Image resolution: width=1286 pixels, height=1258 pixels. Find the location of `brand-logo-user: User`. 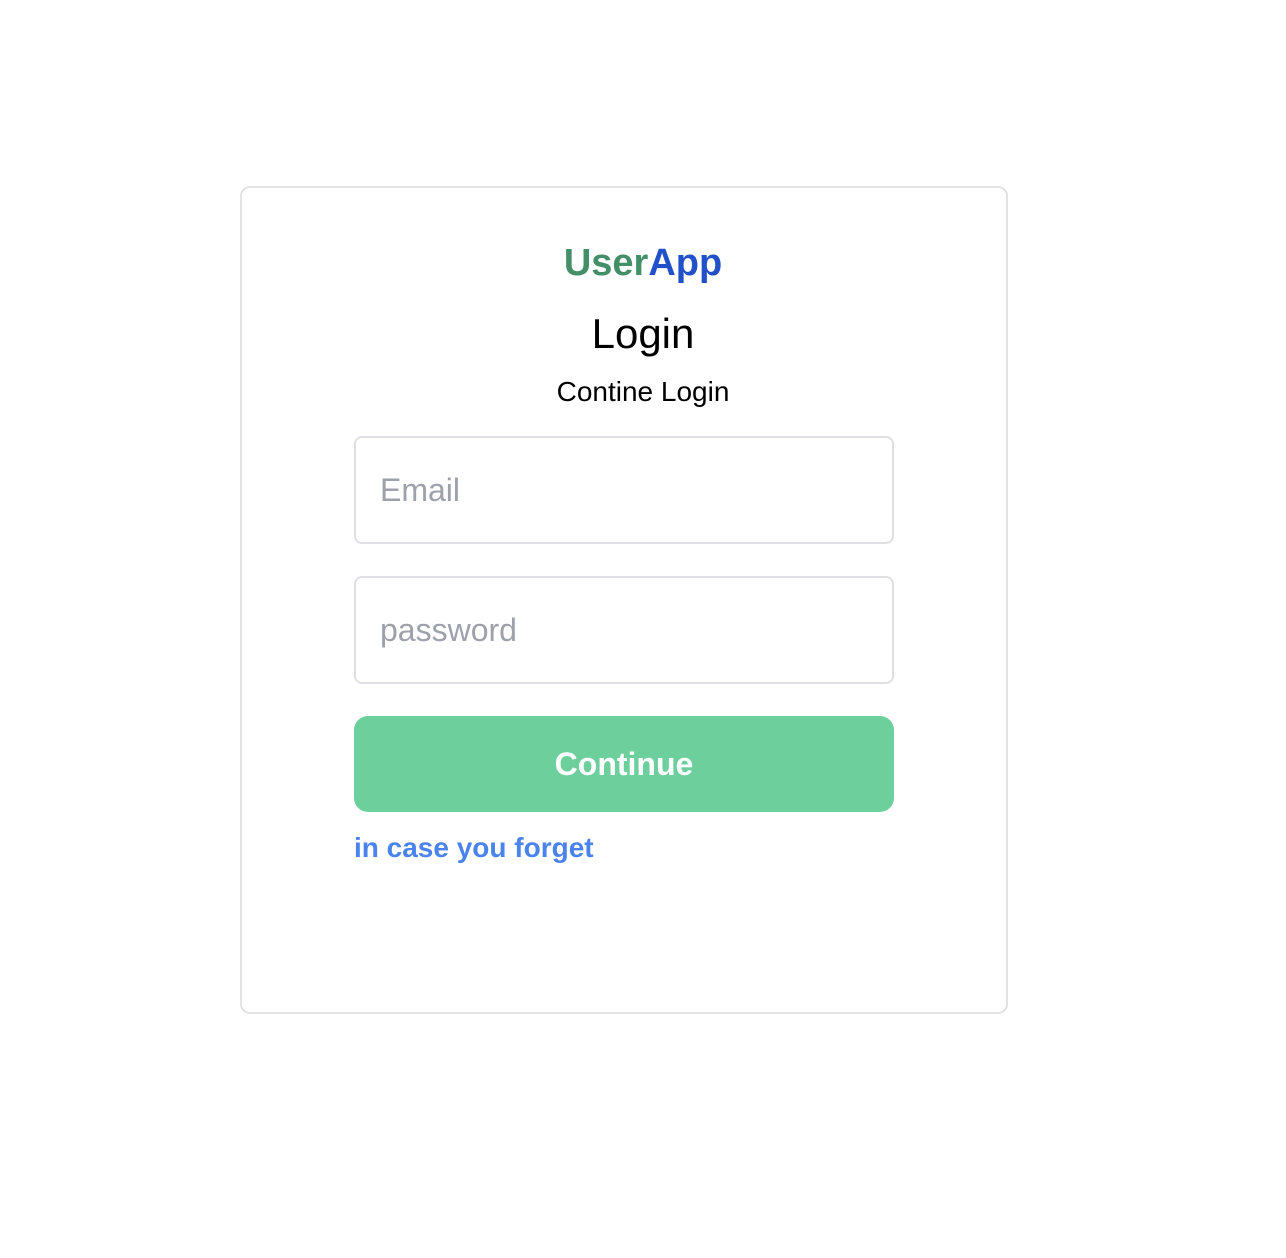

brand-logo-user: User is located at coordinates (606, 263).